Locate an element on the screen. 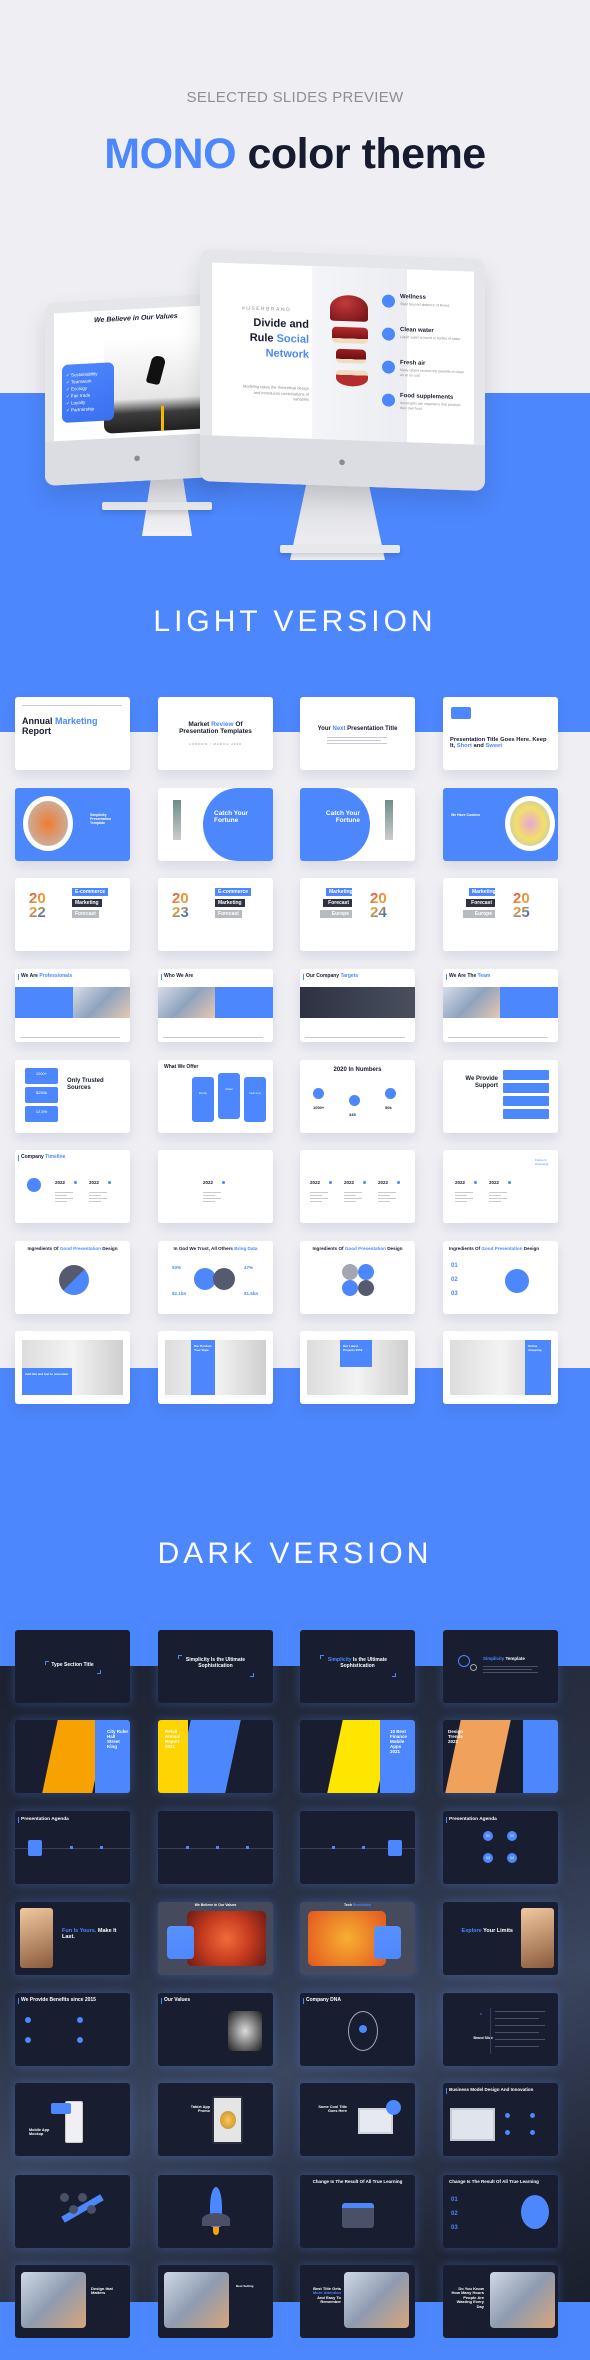  slide-thumbnail: Design that Matters is located at coordinates (72, 2301).